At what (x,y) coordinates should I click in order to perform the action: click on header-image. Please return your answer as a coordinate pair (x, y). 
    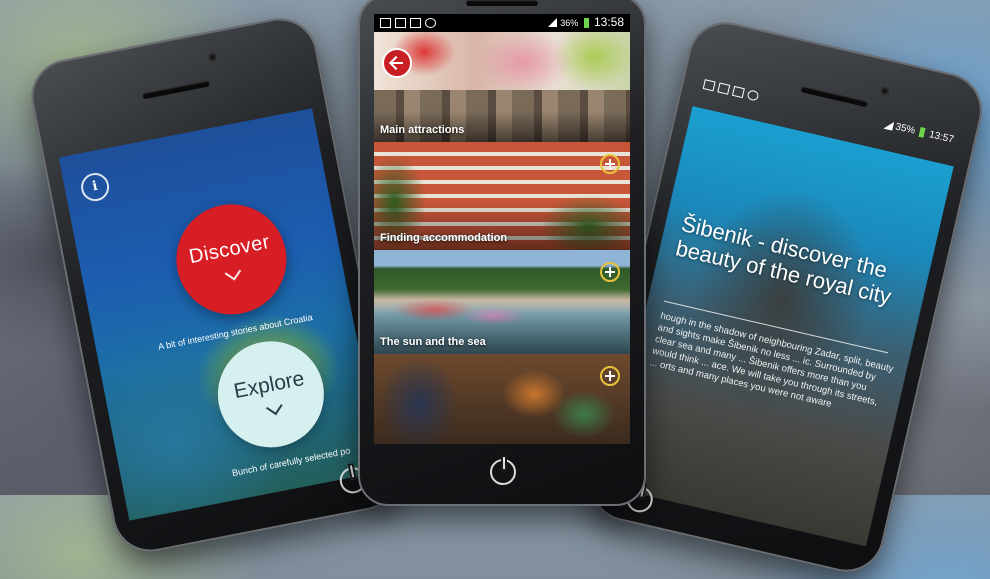
    Looking at the image, I should click on (502, 62).